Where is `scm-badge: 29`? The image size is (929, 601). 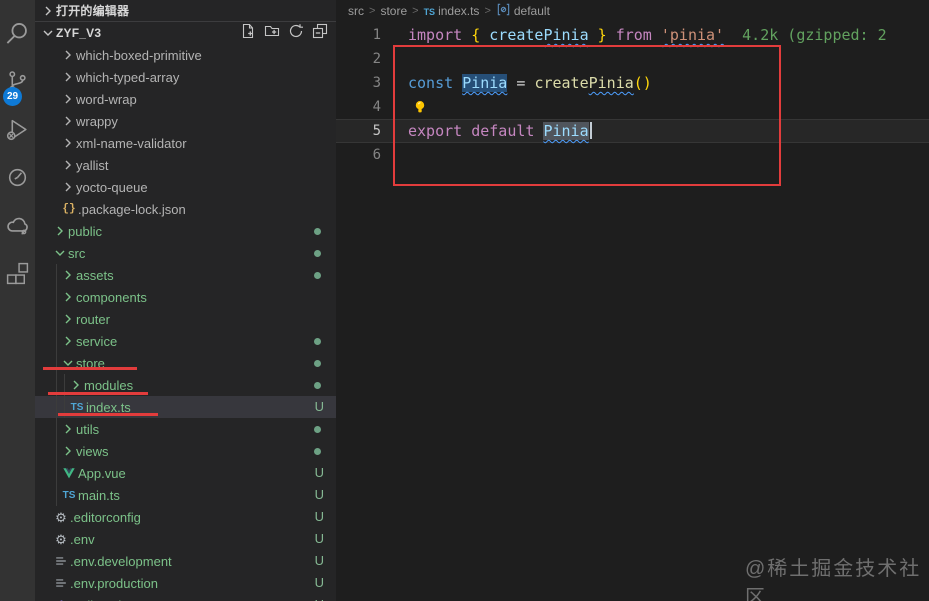 scm-badge: 29 is located at coordinates (12, 96).